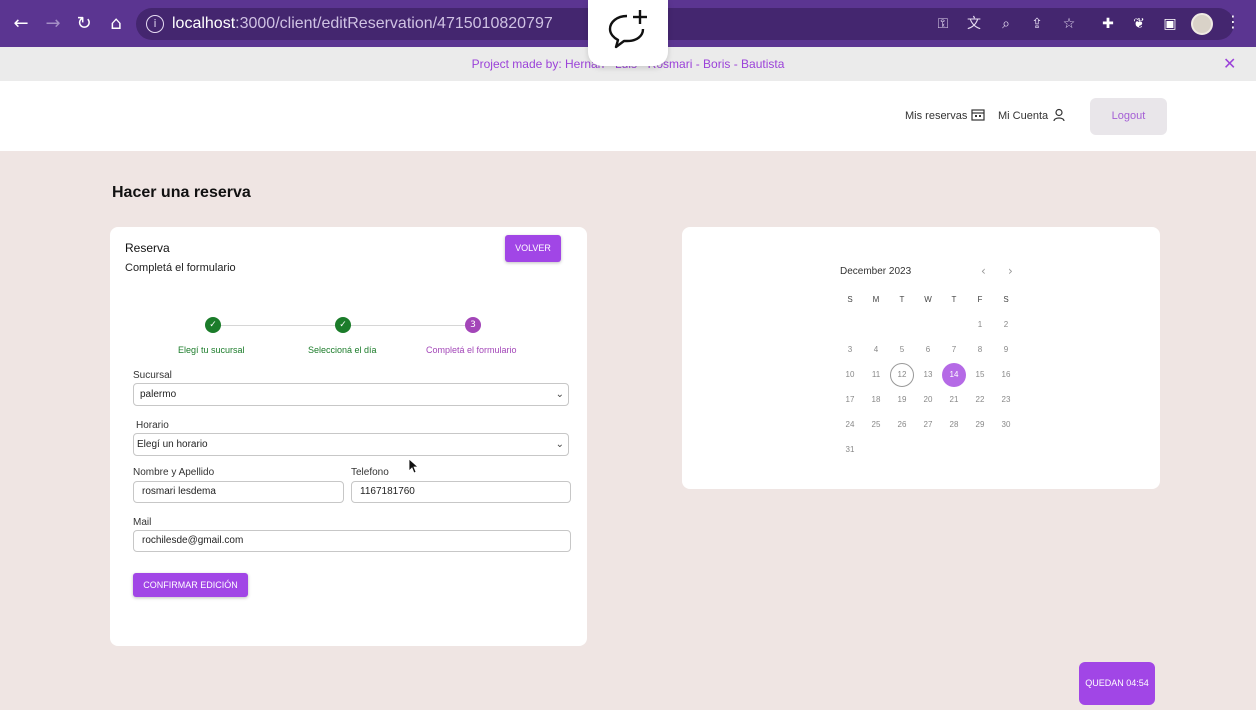 The height and width of the screenshot is (710, 1256). Describe the element at coordinates (943, 24) in the screenshot. I see `key-icon: ⚿` at that location.